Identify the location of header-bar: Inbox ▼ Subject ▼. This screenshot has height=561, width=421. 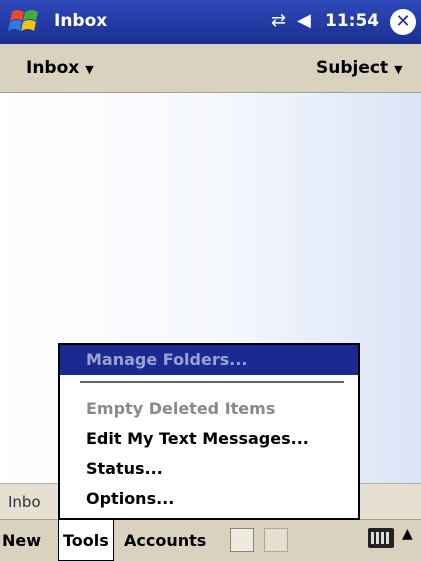
(210, 68).